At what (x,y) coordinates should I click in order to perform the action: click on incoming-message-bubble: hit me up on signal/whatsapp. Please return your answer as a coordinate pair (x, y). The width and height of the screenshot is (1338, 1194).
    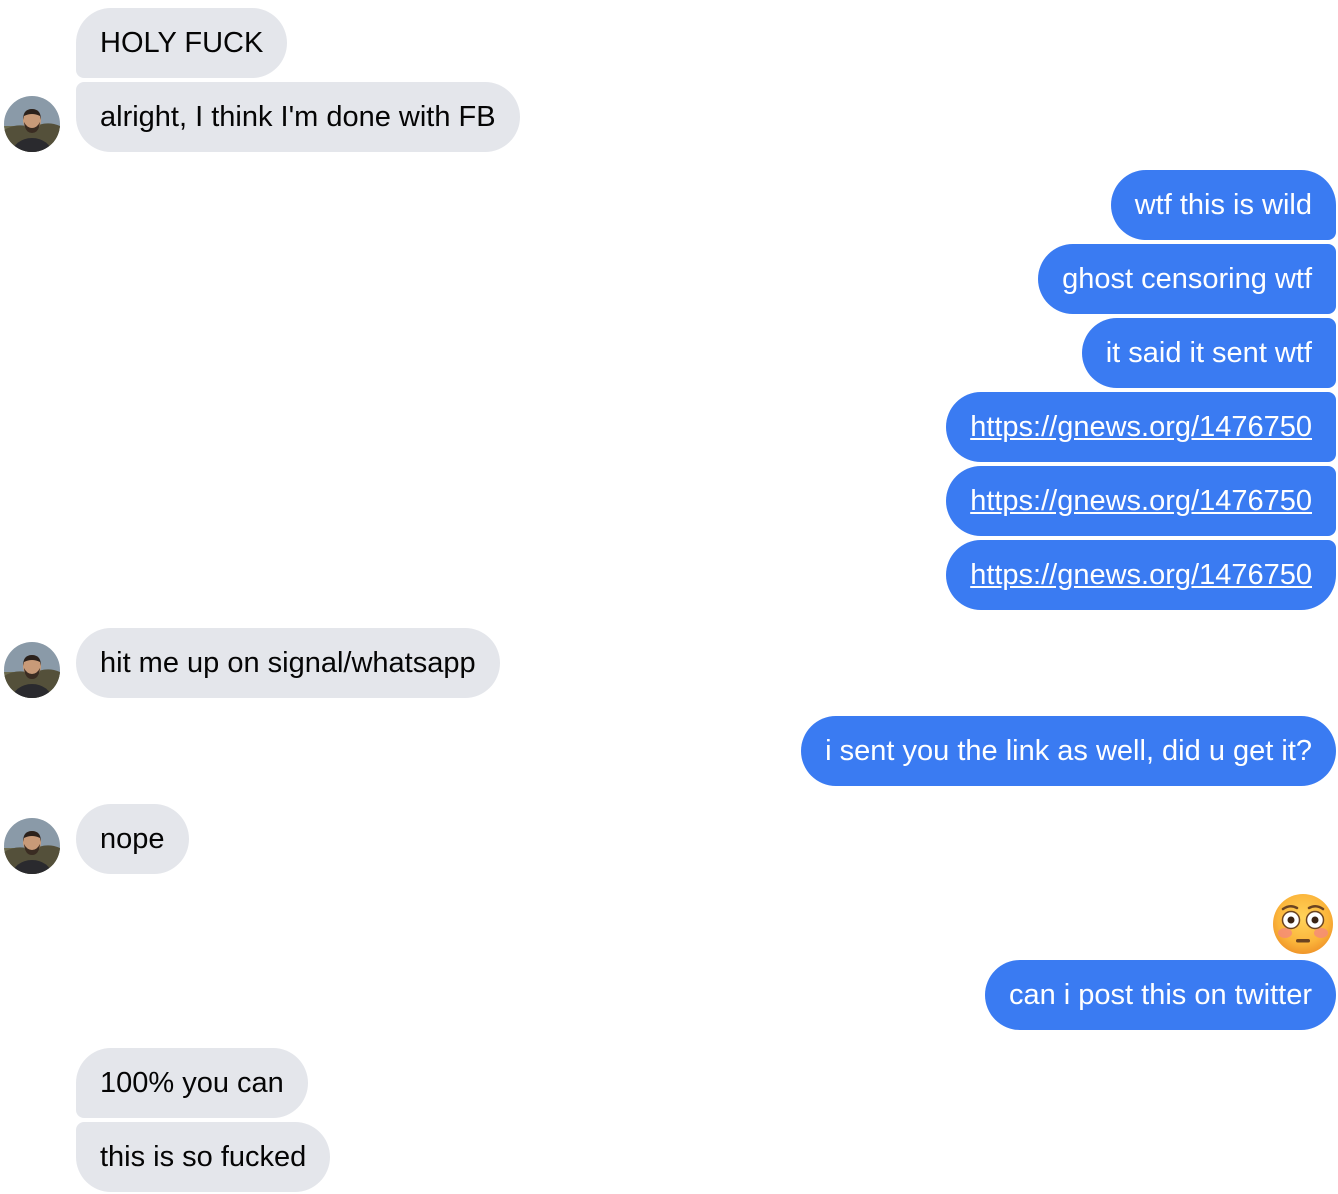
    Looking at the image, I should click on (288, 663).